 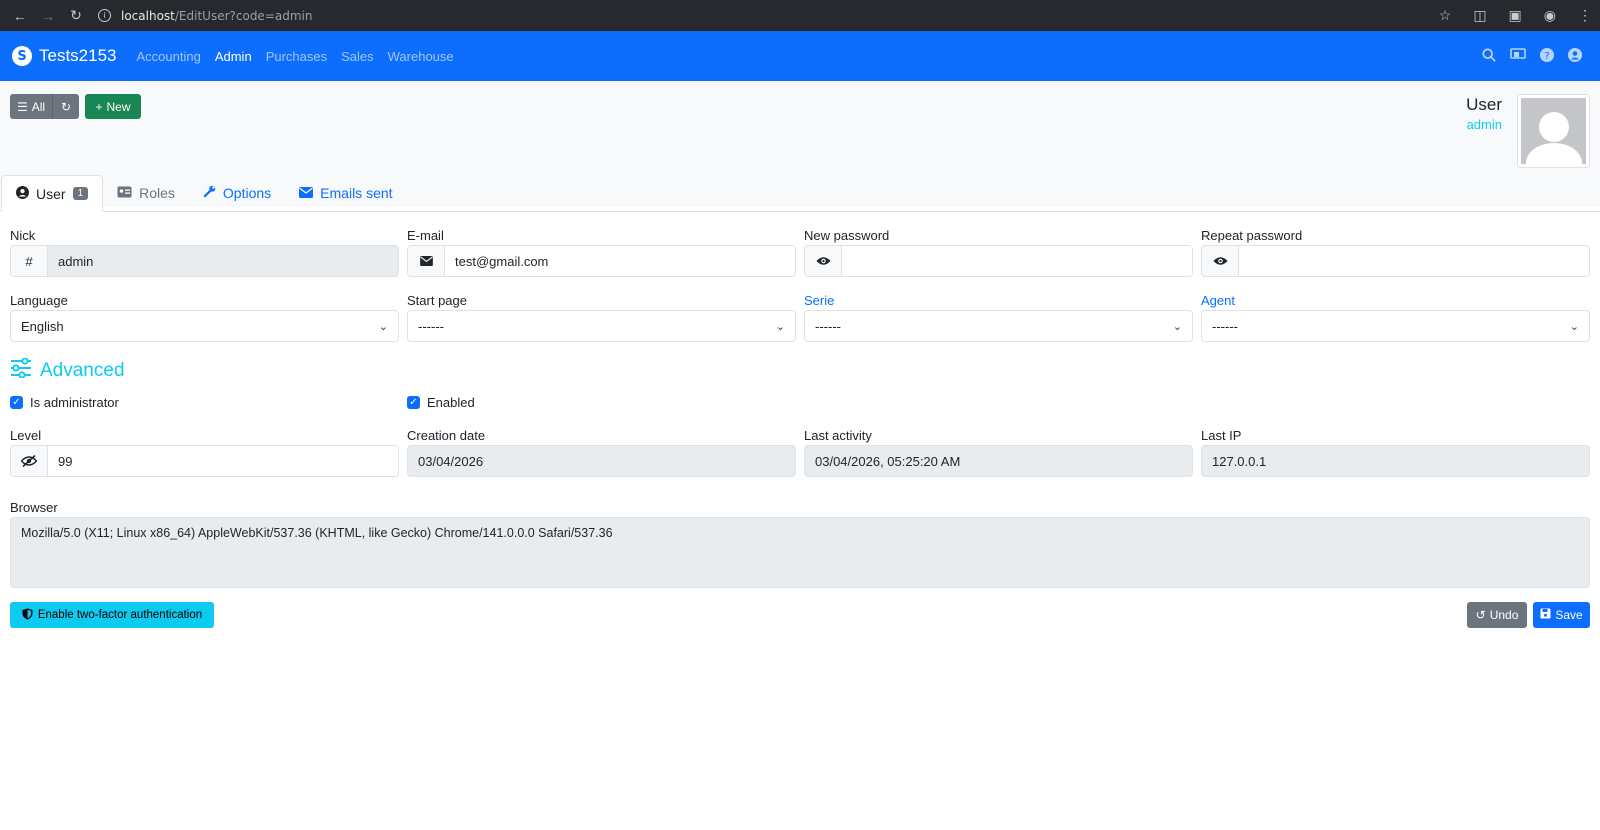 I want to click on tab-options-label: Options, so click(x=247, y=193).